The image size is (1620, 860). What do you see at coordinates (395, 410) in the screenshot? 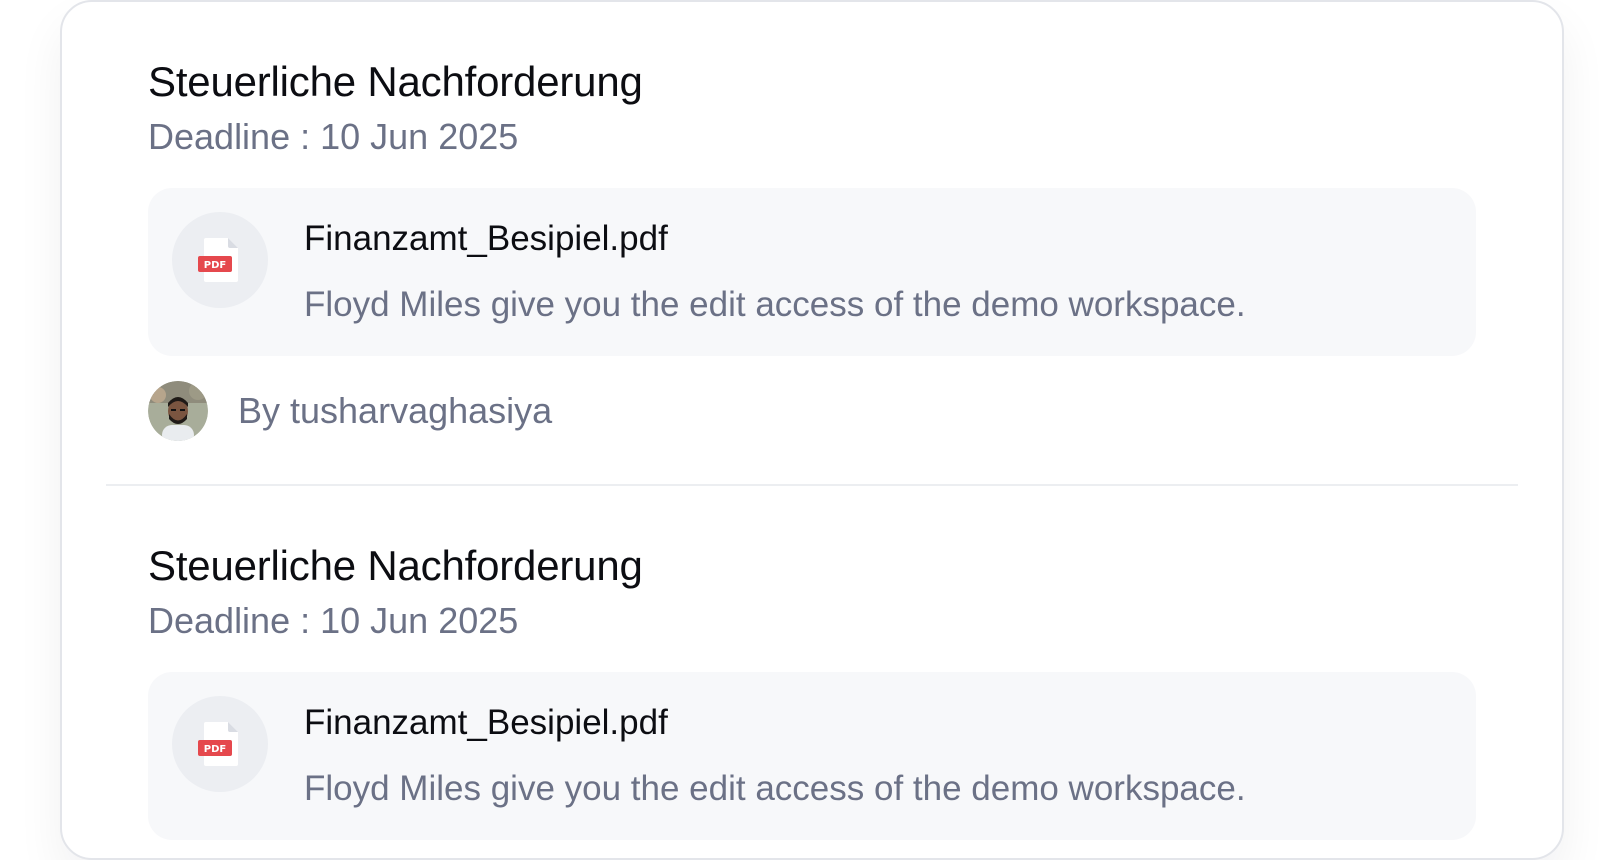
I see `author-name: By tusharvaghasiya` at bounding box center [395, 410].